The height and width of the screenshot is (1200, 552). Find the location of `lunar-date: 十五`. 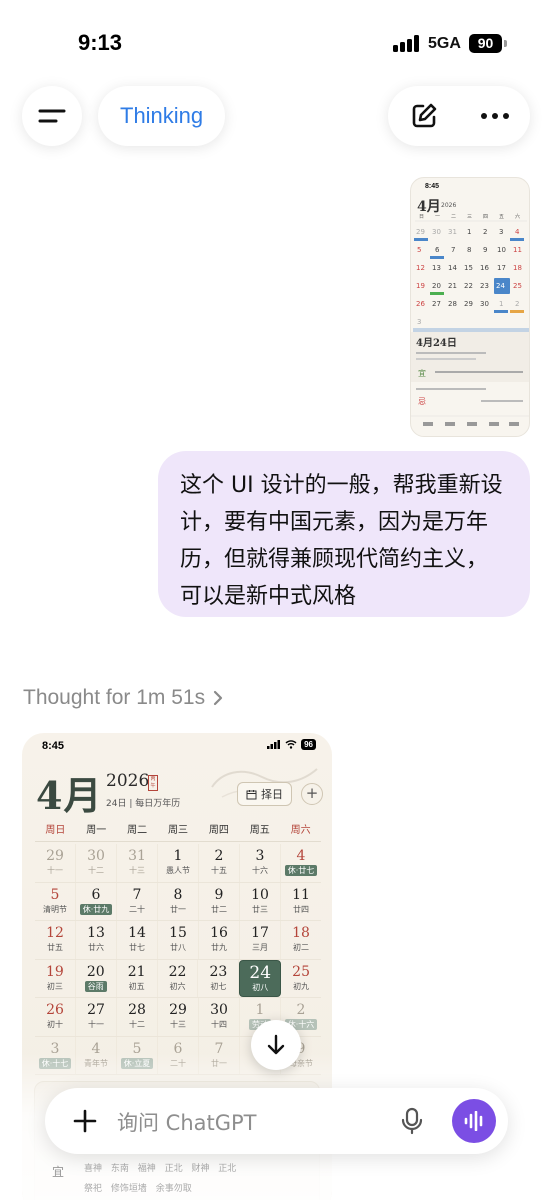

lunar-date: 十五 is located at coordinates (219, 870).